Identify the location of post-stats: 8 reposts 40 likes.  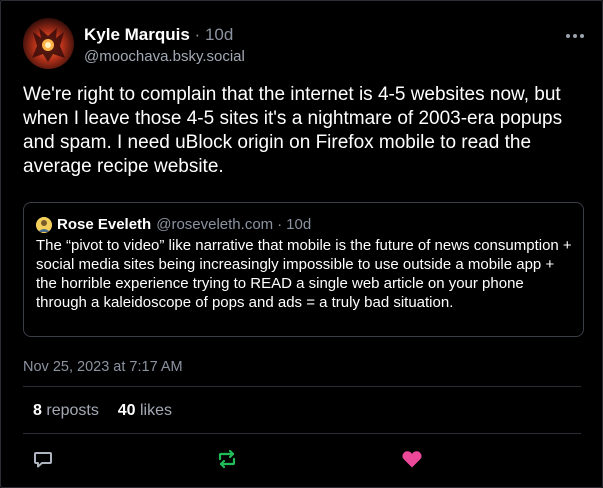
(102, 411).